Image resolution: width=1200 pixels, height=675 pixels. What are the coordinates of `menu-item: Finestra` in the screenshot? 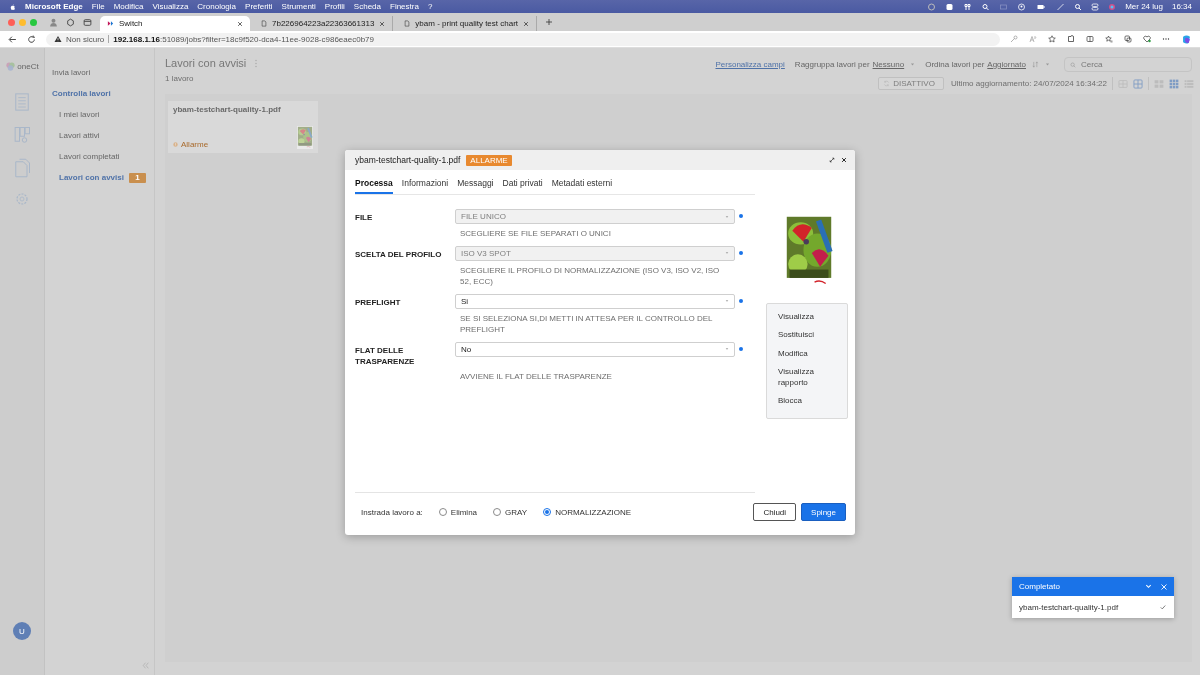 It's located at (404, 6).